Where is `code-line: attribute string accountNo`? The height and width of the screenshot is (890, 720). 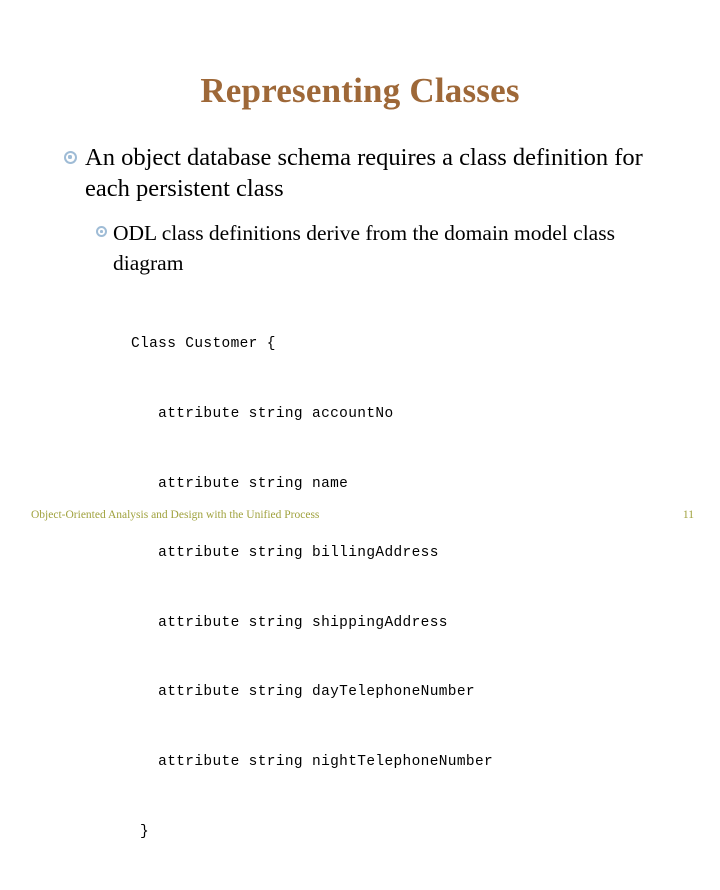
code-line: attribute string accountNo is located at coordinates (262, 414).